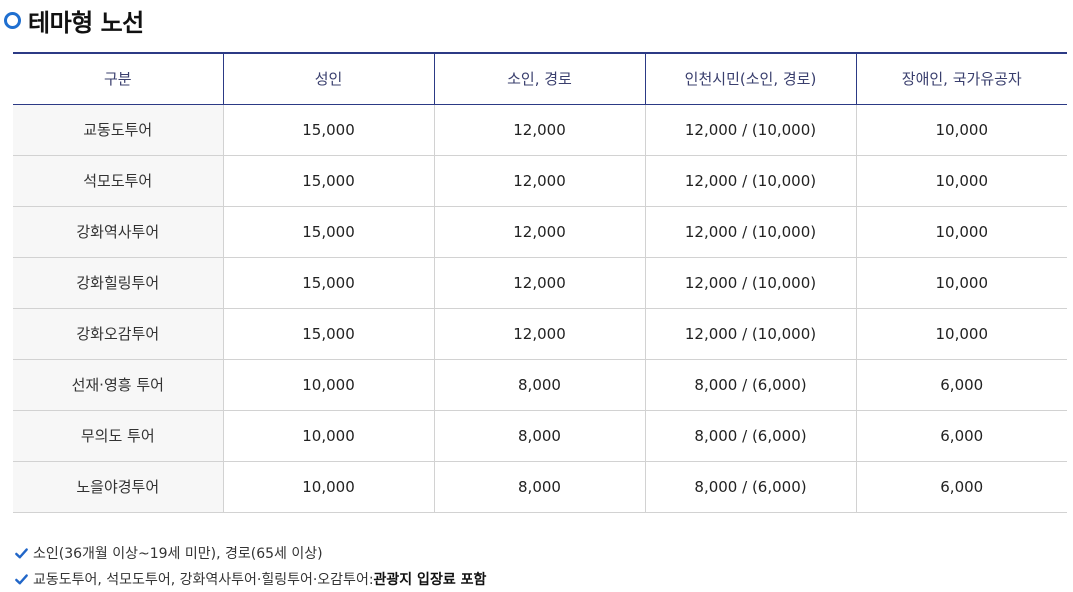  I want to click on route-name-cell: 노을야경투어, so click(118, 487).